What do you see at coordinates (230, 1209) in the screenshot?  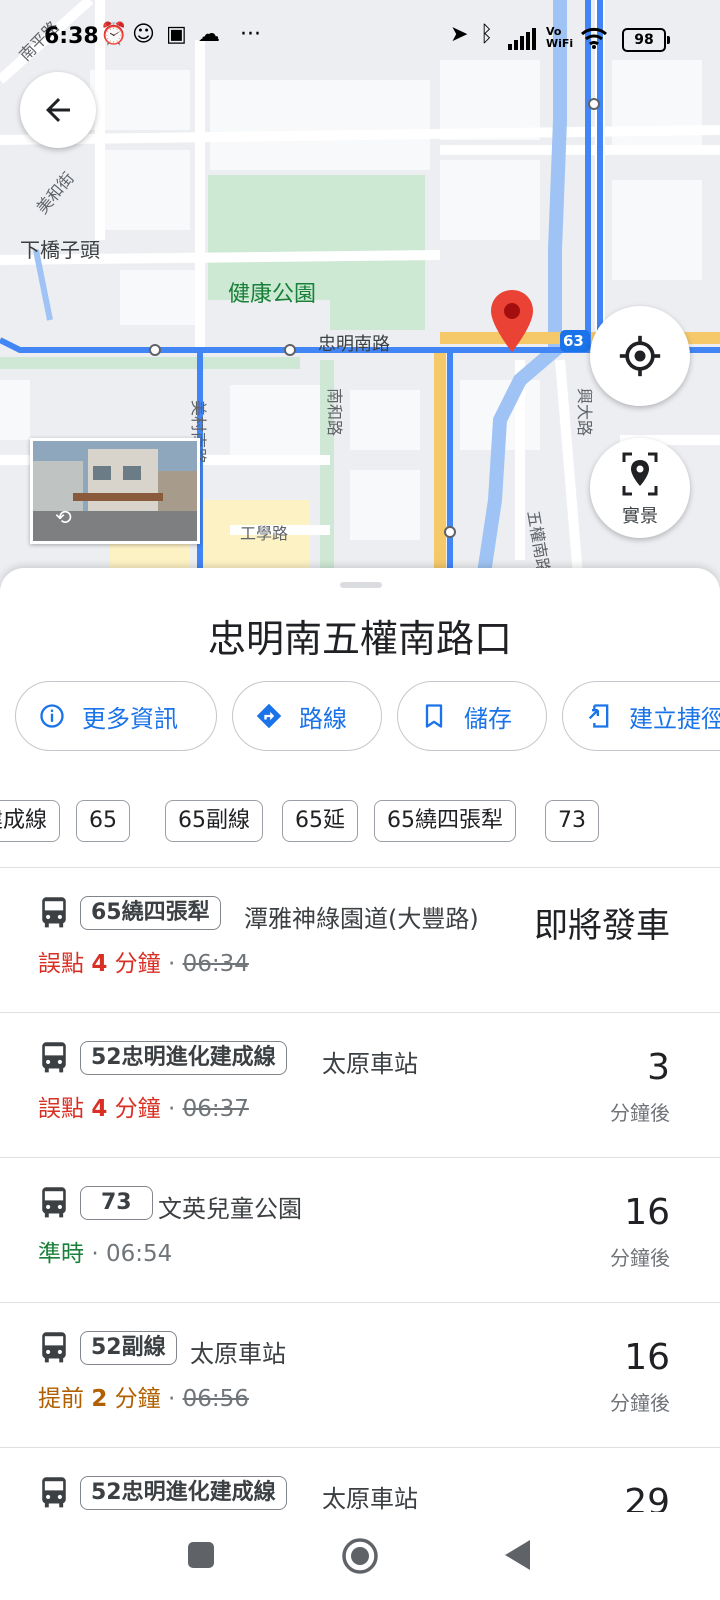 I see `destination-label: 文英兒童公園` at bounding box center [230, 1209].